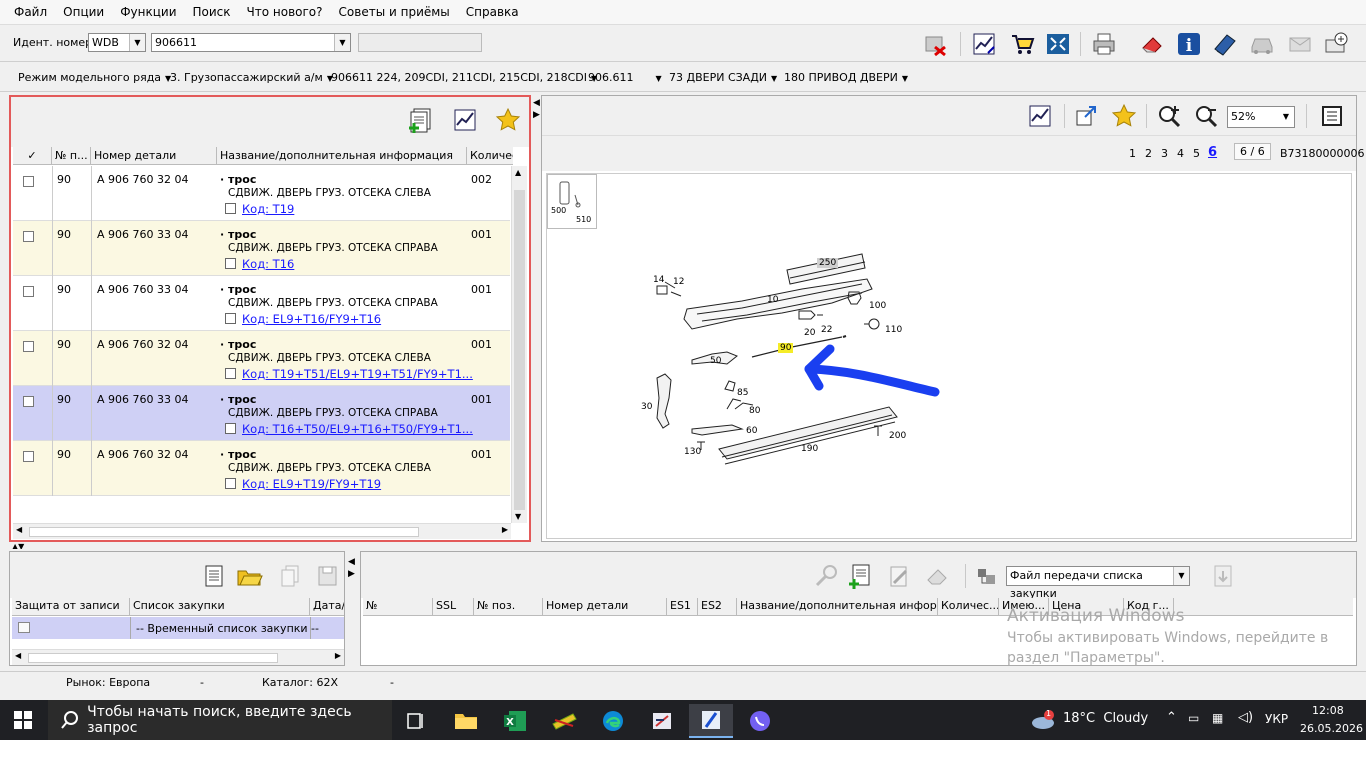  I want to click on col-es2: ES2, so click(717, 606).